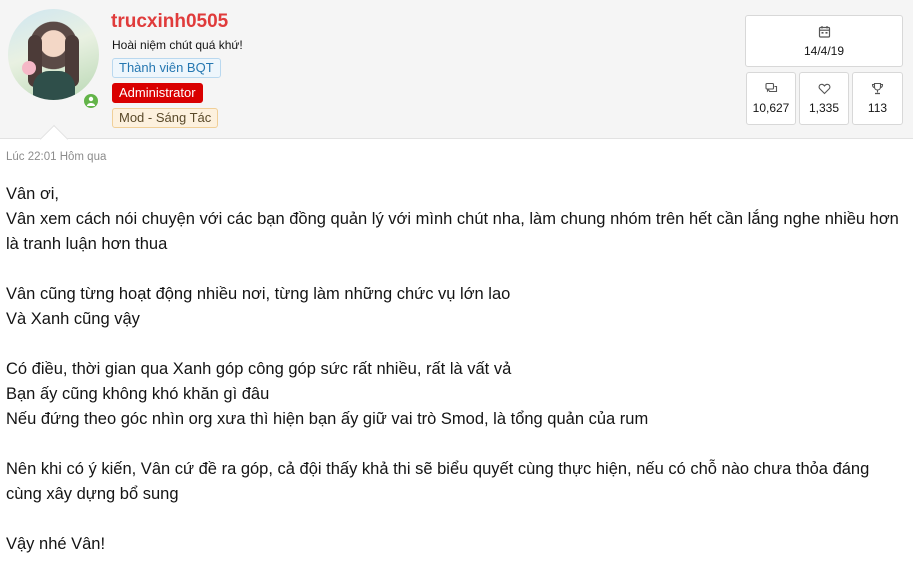  What do you see at coordinates (56, 544) in the screenshot?
I see `message-line: Vậy nhé Vân!` at bounding box center [56, 544].